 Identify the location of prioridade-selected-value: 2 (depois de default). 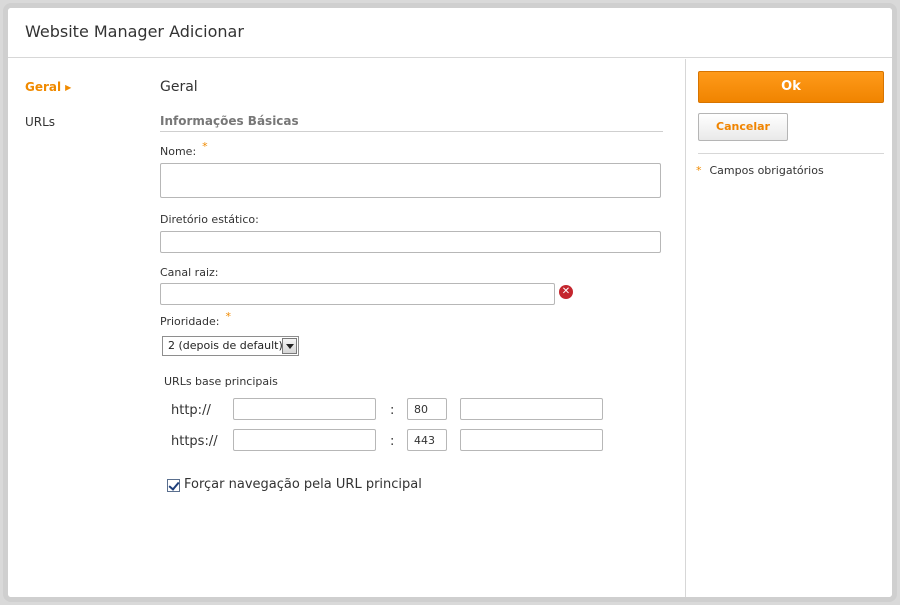
(225, 345).